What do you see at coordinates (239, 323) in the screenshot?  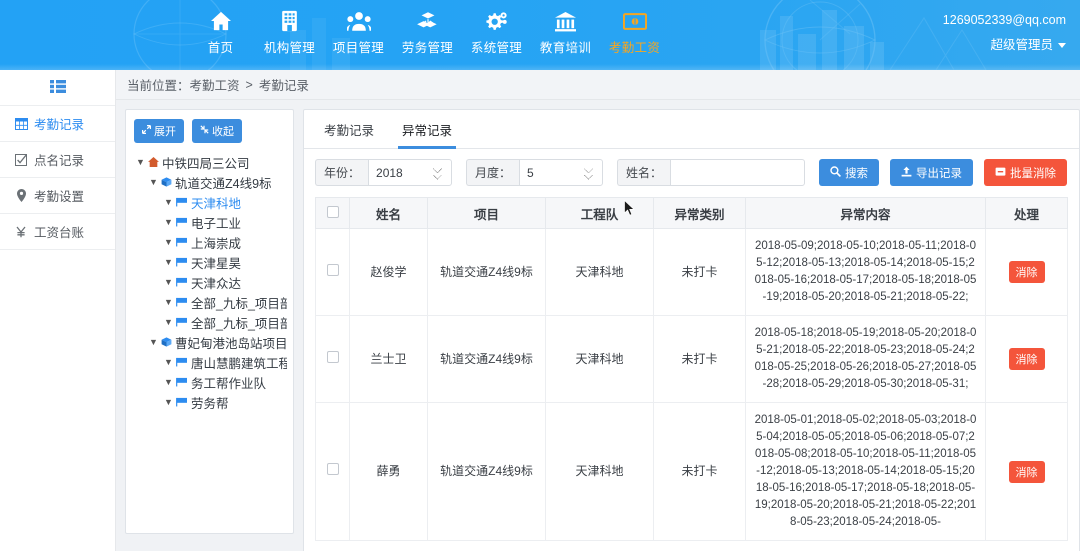 I see `tree-node-label: 全部_九标_项目部_安` at bounding box center [239, 323].